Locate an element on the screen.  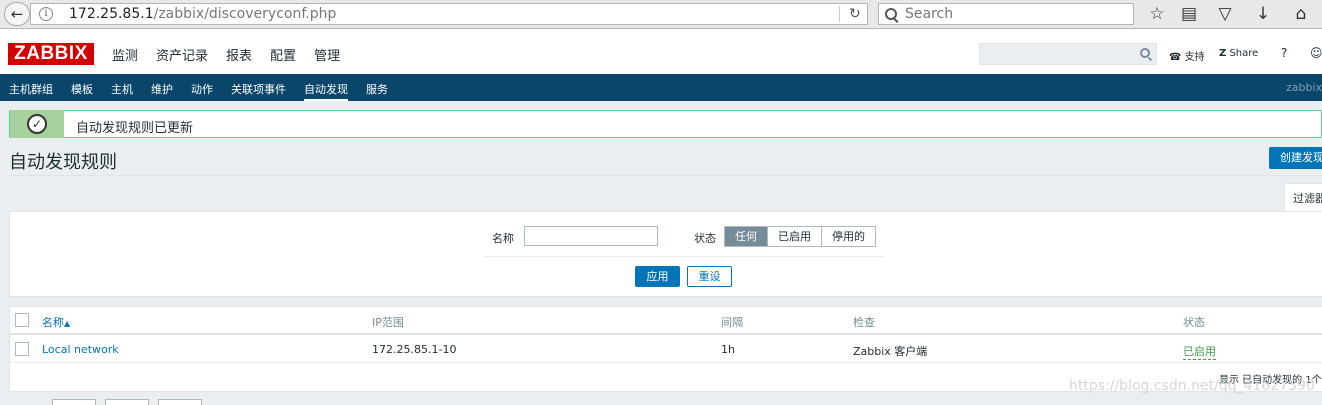
headset-icon: ☎ is located at coordinates (1175, 57).